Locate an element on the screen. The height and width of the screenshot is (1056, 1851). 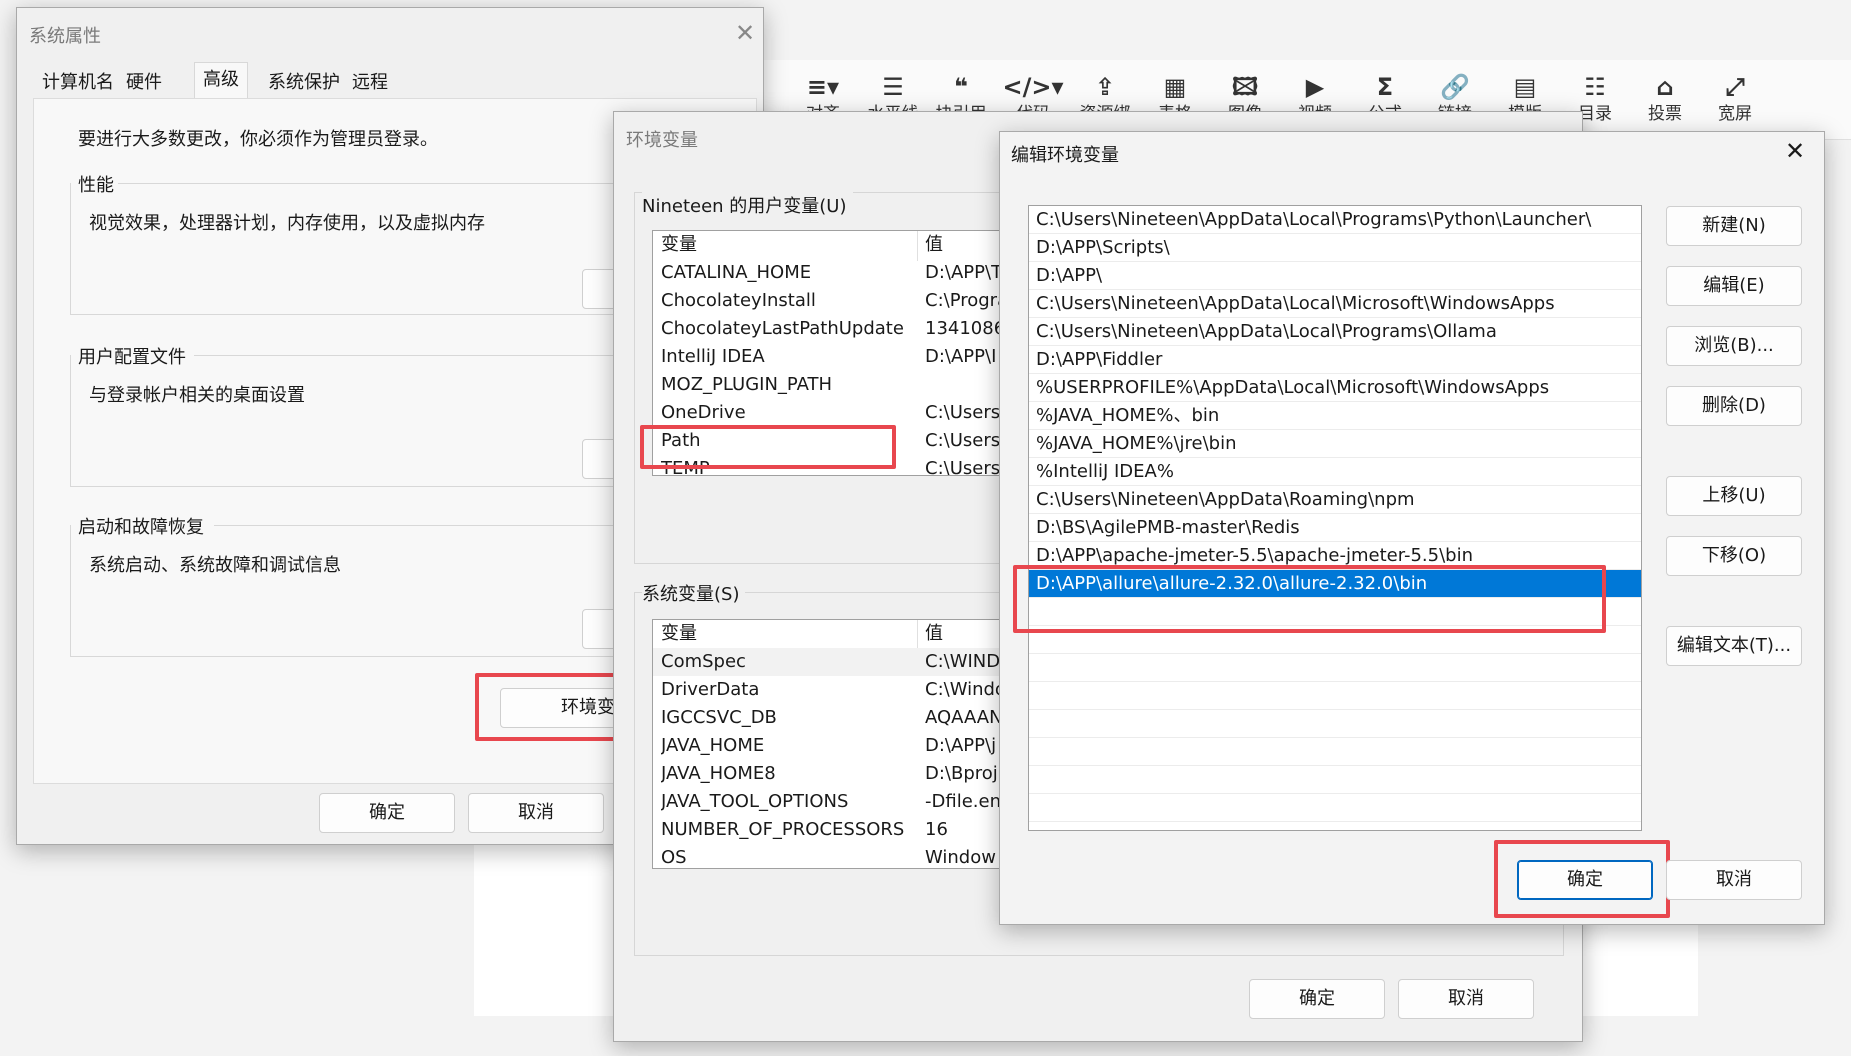
table-row: ChocolateyInstall C:\Progra is located at coordinates (831, 301).